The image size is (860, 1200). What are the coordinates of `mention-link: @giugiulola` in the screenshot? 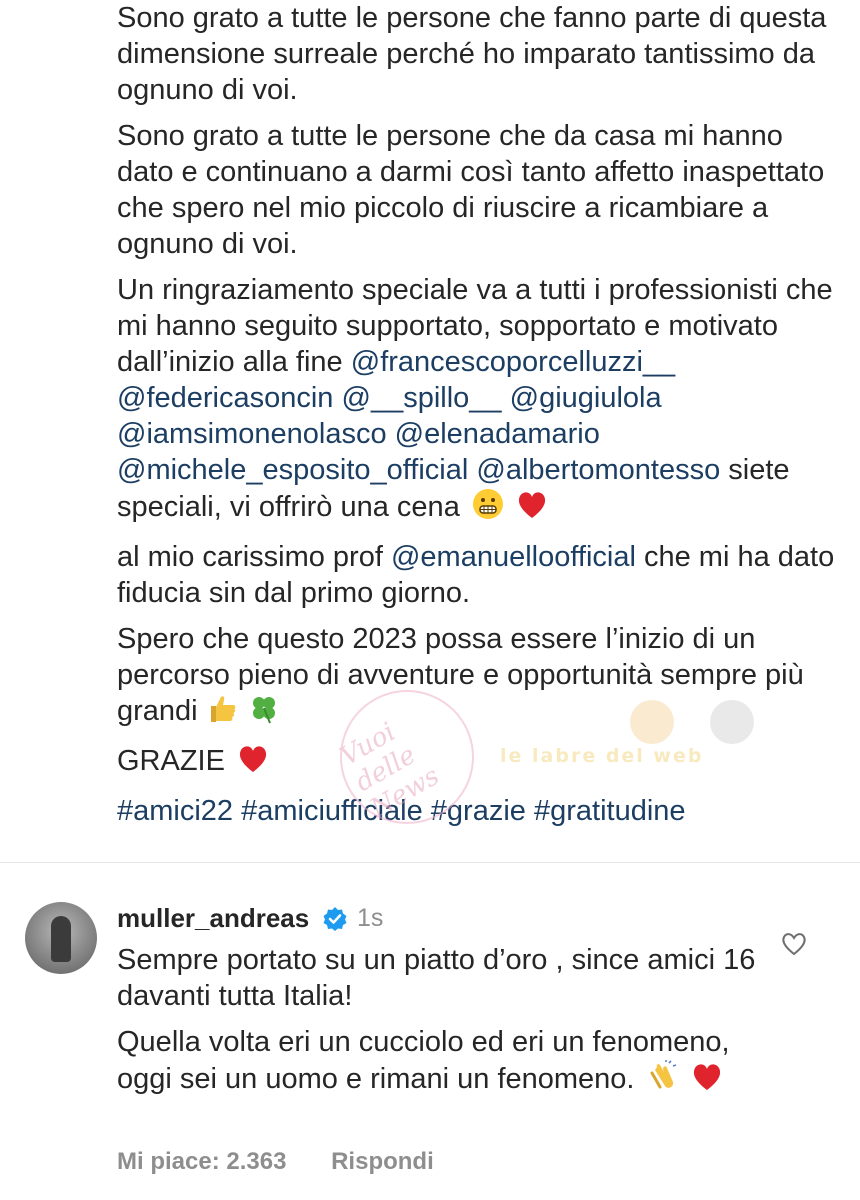 It's located at (586, 398).